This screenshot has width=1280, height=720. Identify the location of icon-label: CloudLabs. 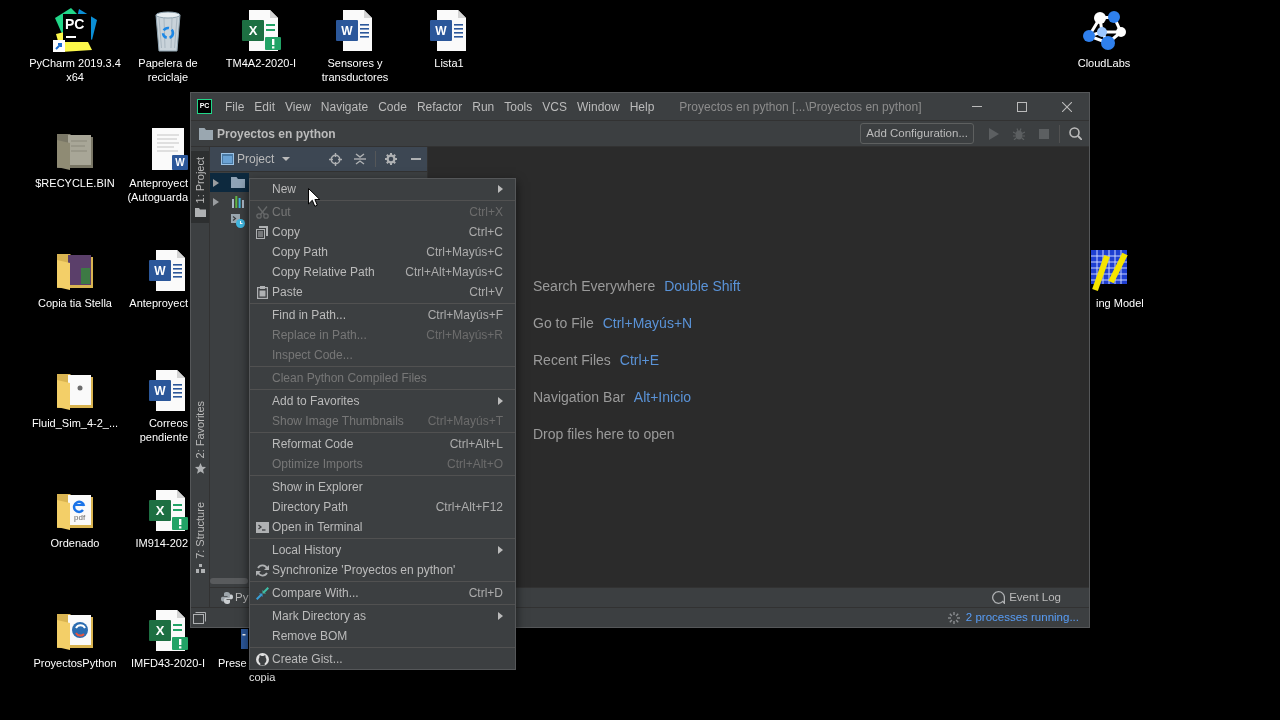
(1104, 63).